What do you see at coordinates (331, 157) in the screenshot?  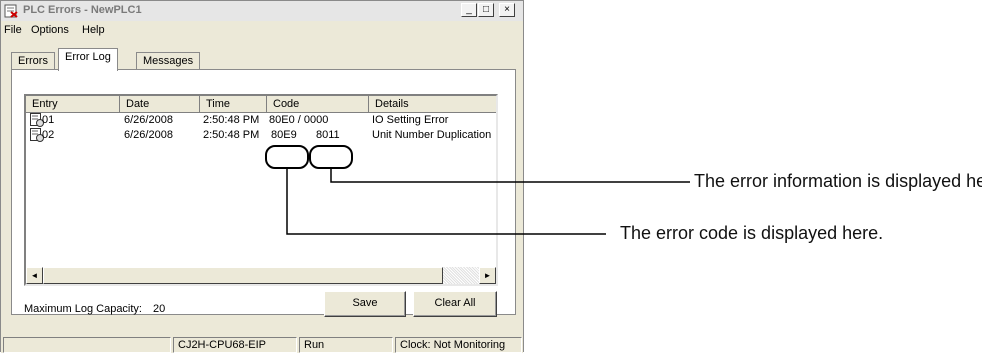 I see `error-info-highlight` at bounding box center [331, 157].